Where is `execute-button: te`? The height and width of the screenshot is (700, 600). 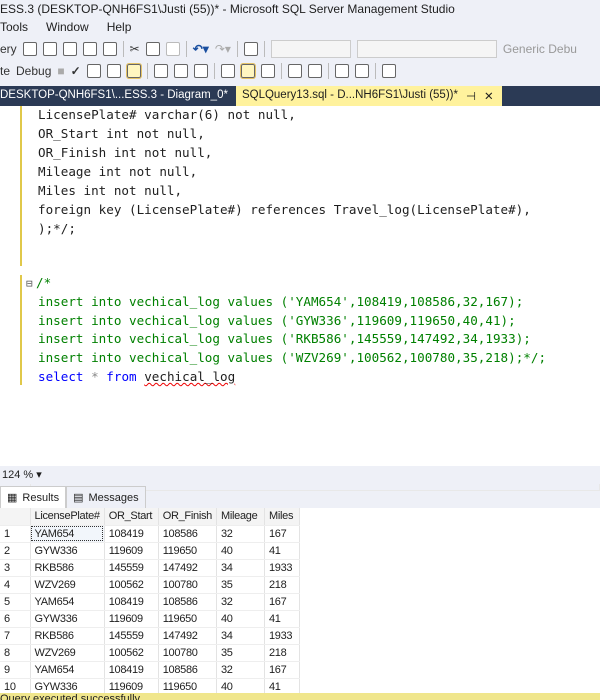 execute-button: te is located at coordinates (5, 71).